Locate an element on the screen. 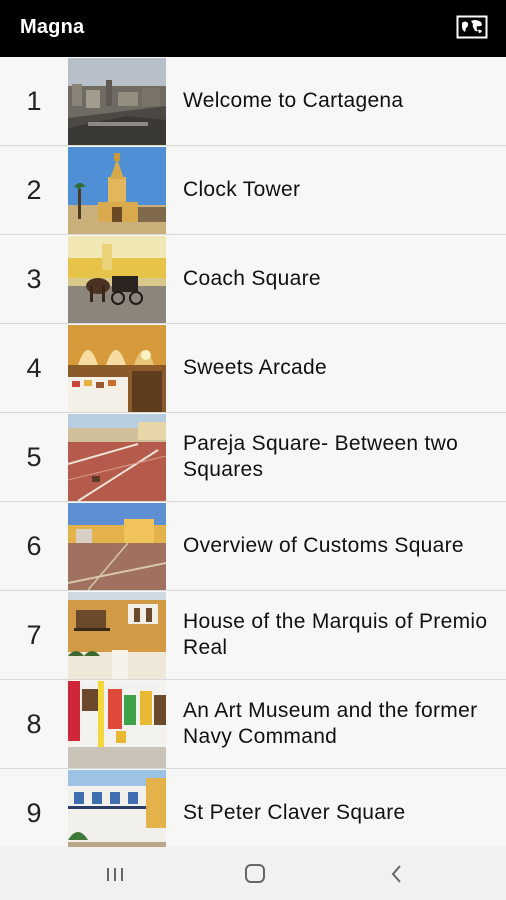 The height and width of the screenshot is (900, 506). item-title: Sweets Arcade is located at coordinates (255, 367).